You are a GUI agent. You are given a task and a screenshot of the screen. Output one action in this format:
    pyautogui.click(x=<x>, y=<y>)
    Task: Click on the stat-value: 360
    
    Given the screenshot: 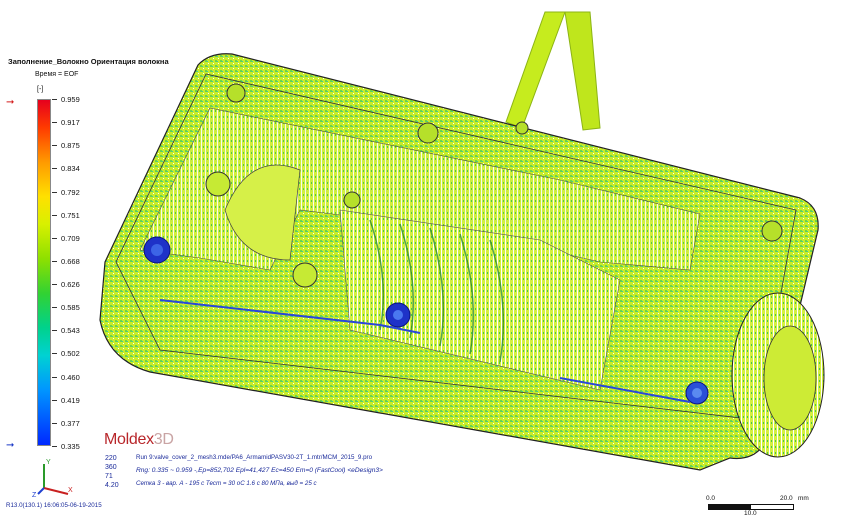 What is the action you would take?
    pyautogui.click(x=111, y=467)
    